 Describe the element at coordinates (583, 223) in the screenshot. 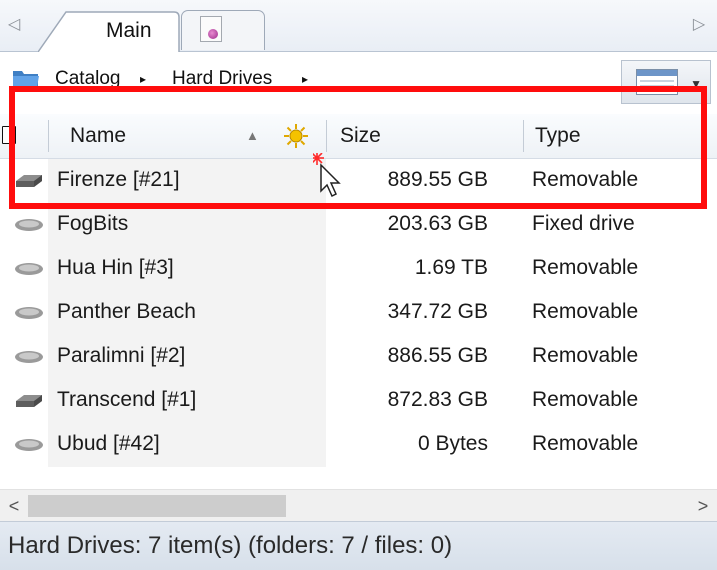

I see `drive-type: Fixed drive` at that location.